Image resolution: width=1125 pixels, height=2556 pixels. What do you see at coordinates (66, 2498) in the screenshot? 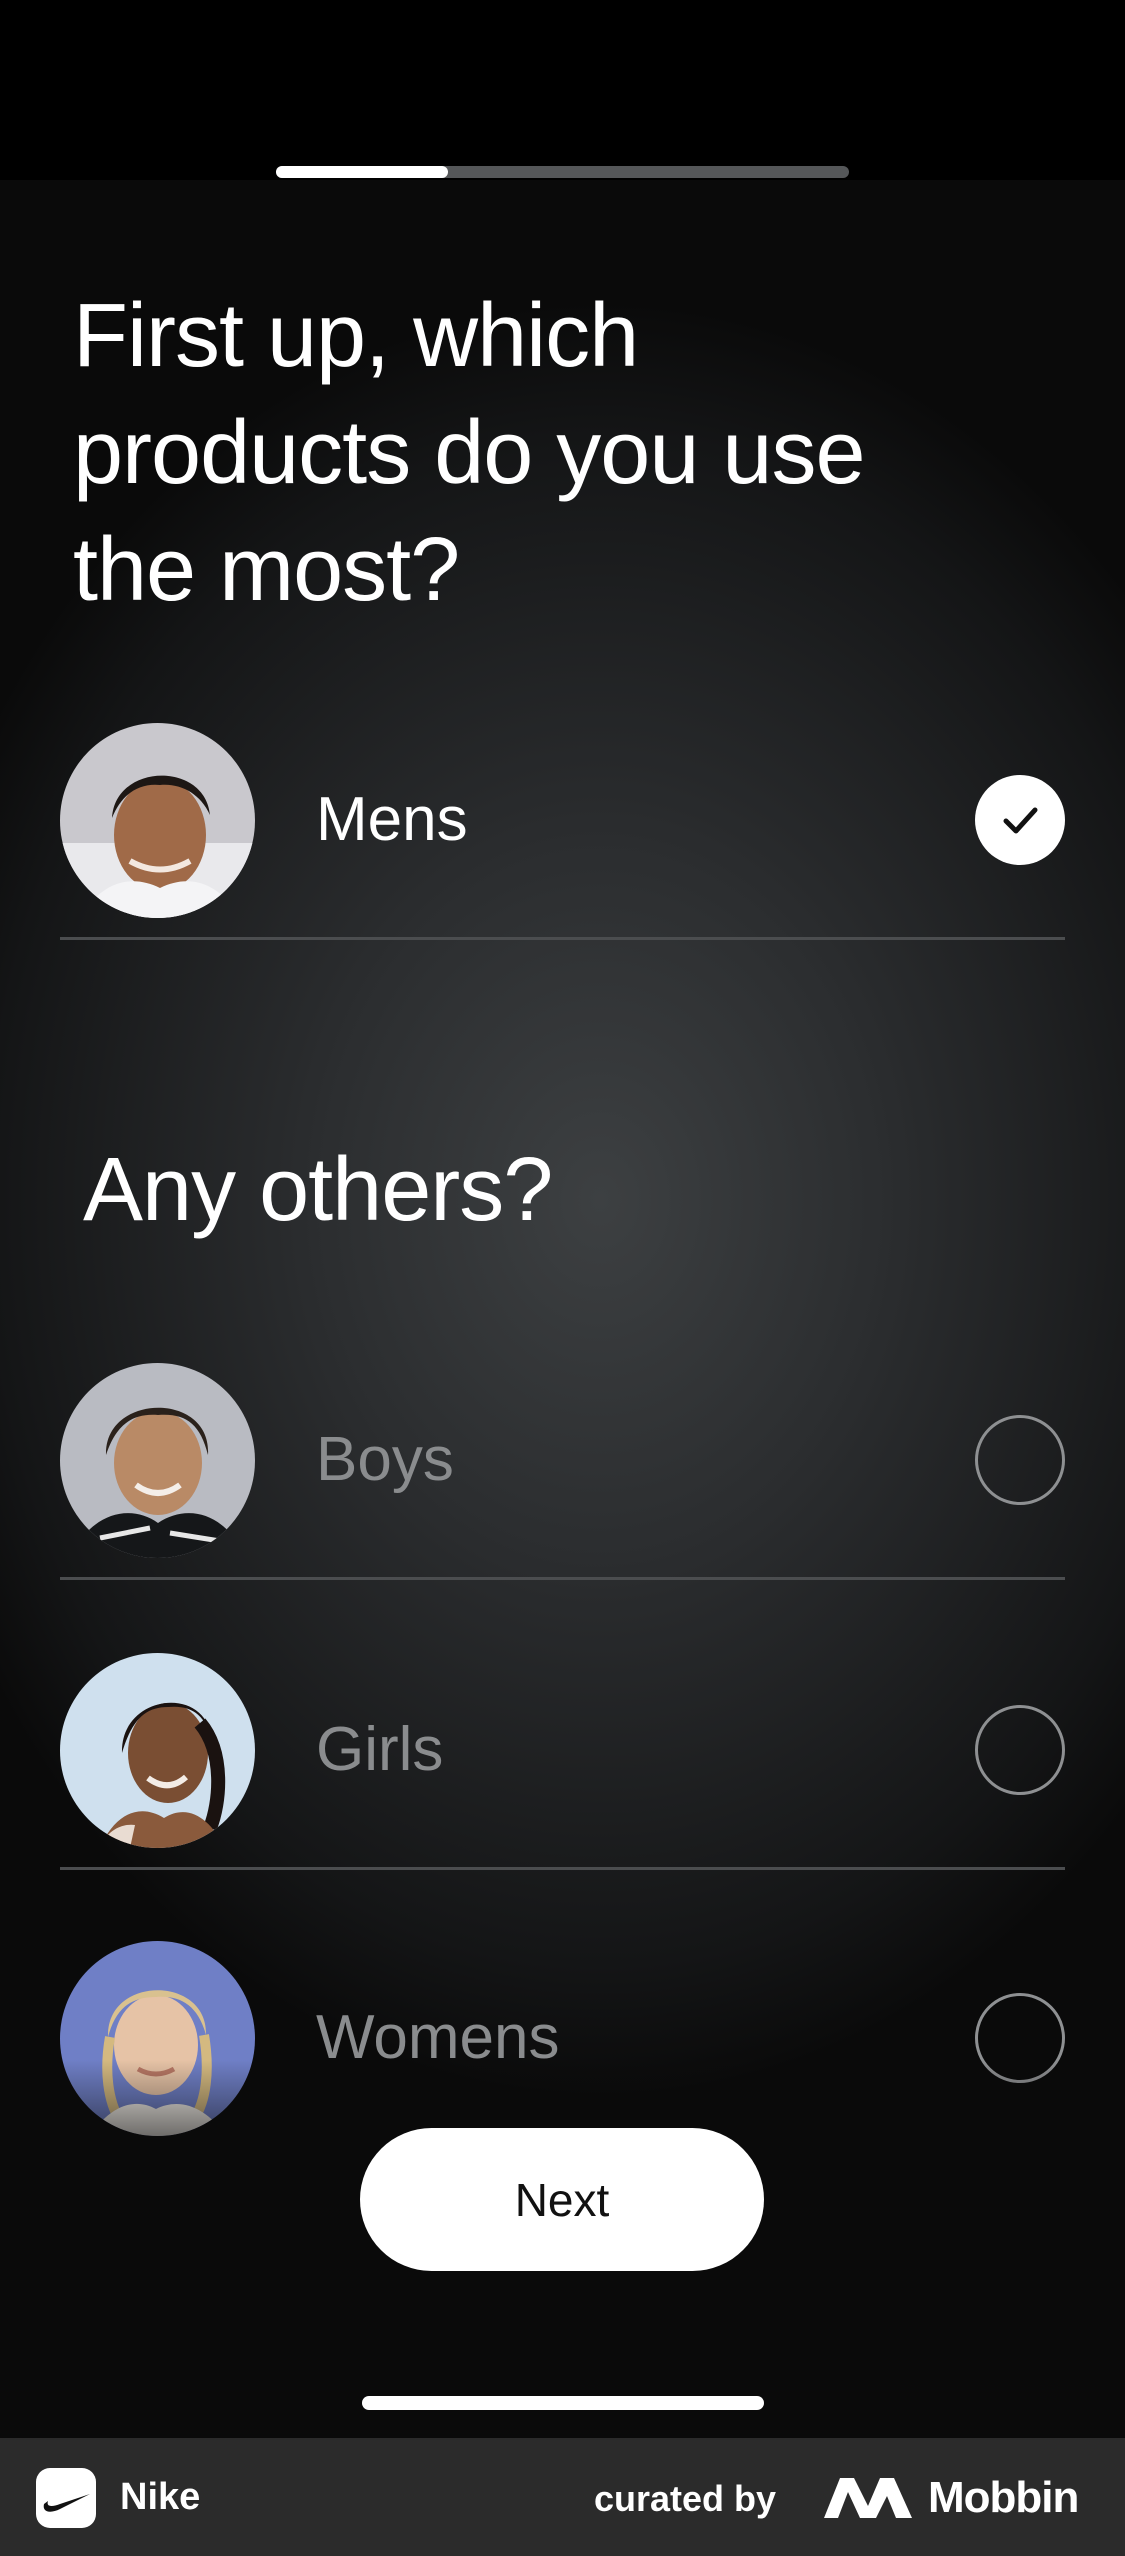
I see `nike-swoosh-icon` at bounding box center [66, 2498].